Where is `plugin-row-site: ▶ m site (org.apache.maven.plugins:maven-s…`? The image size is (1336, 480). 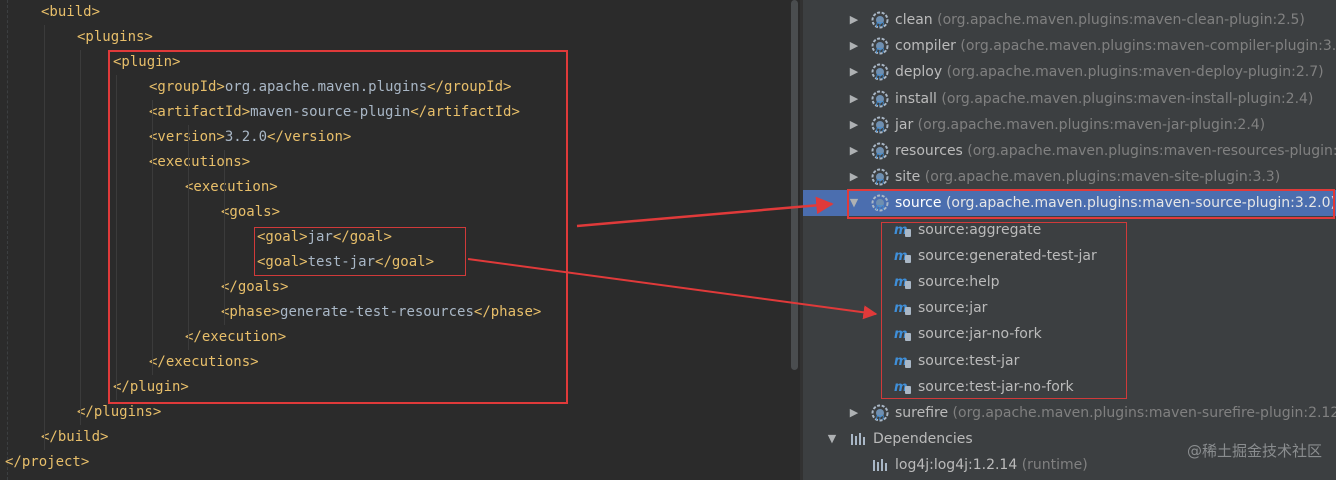
plugin-row-site: ▶ m site (org.apache.maven.plugins:maven-s… is located at coordinates (1069, 177).